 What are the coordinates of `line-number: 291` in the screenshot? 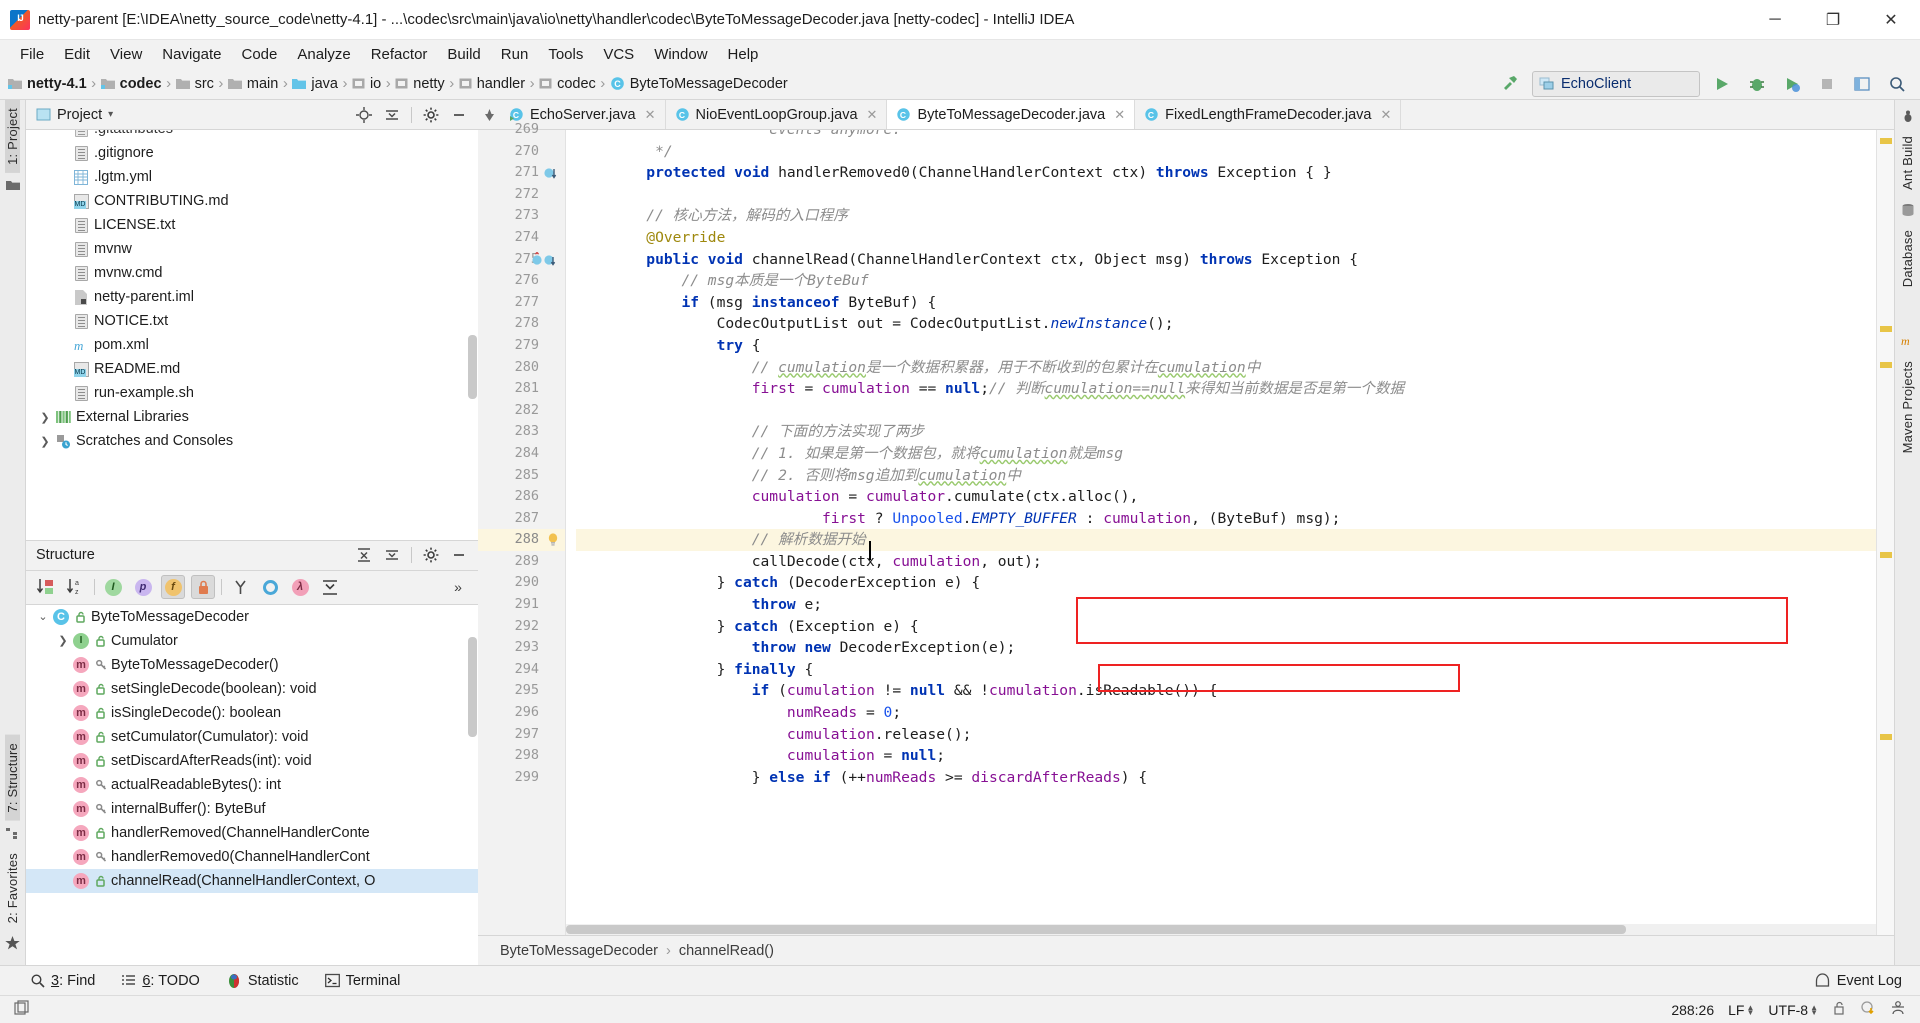 It's located at (521, 605).